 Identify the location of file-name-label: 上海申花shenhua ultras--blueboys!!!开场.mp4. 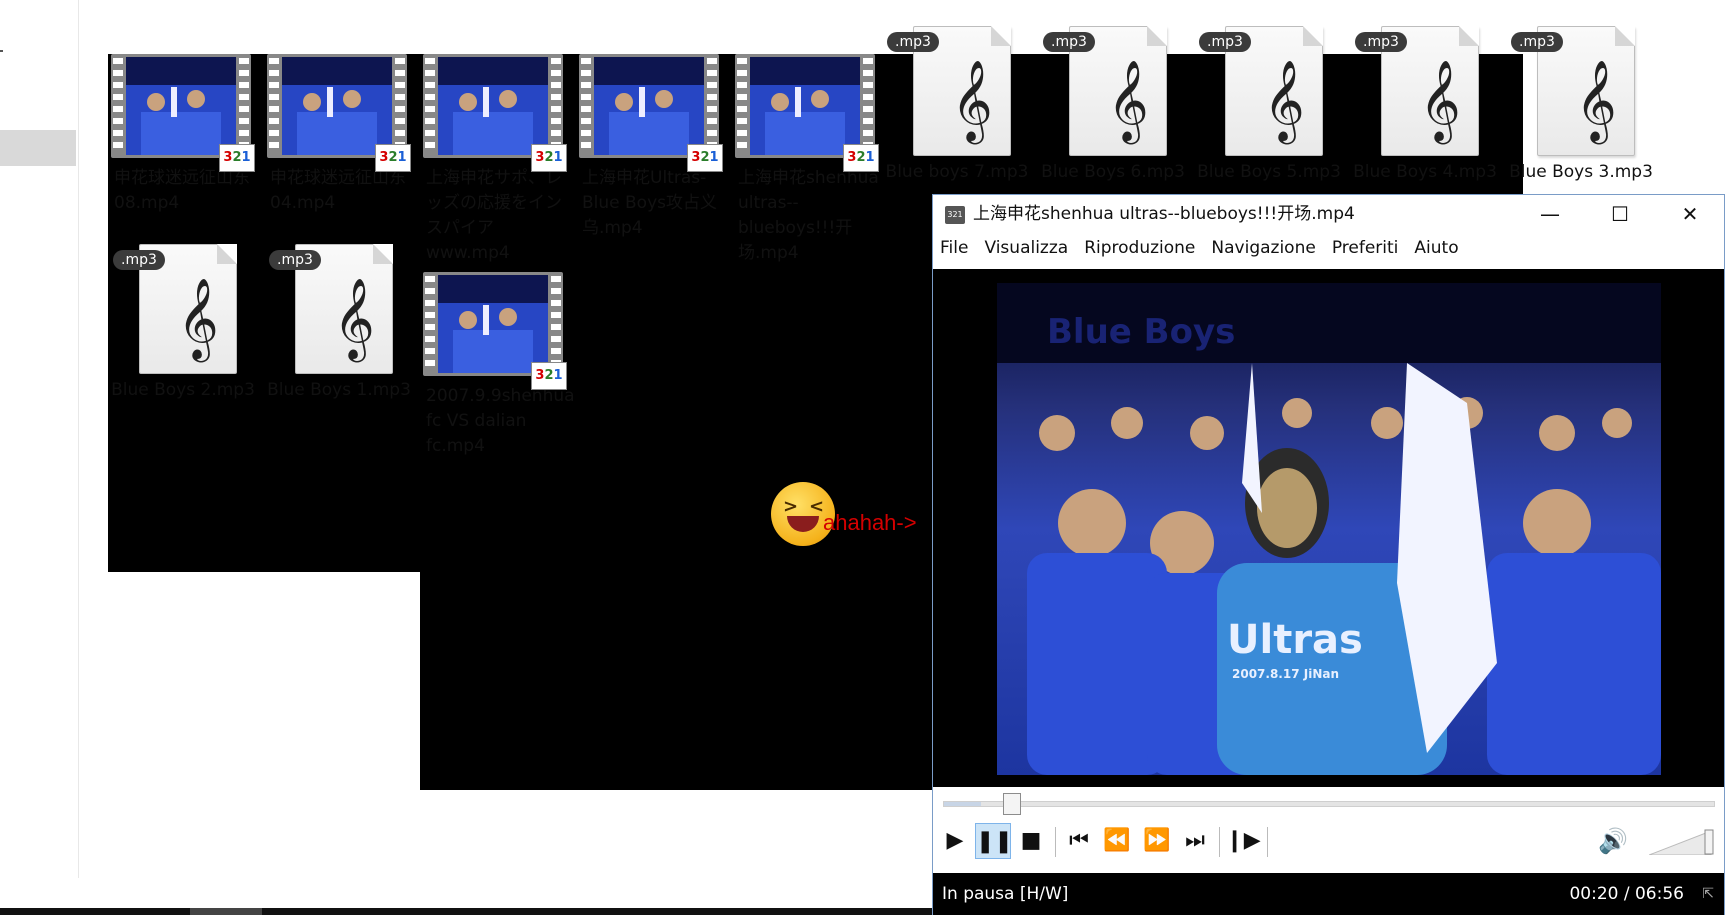
(808, 215).